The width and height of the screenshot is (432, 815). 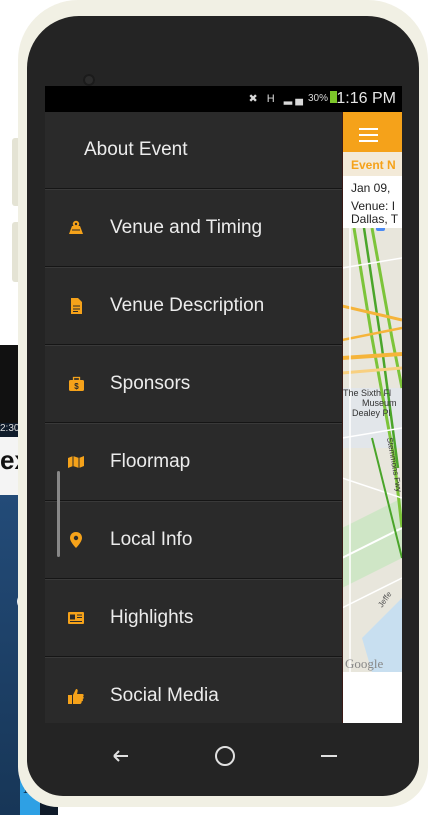 I want to click on status-bar: ✖ H ▂▄ 30% 1:16 PM, so click(x=223, y=99).